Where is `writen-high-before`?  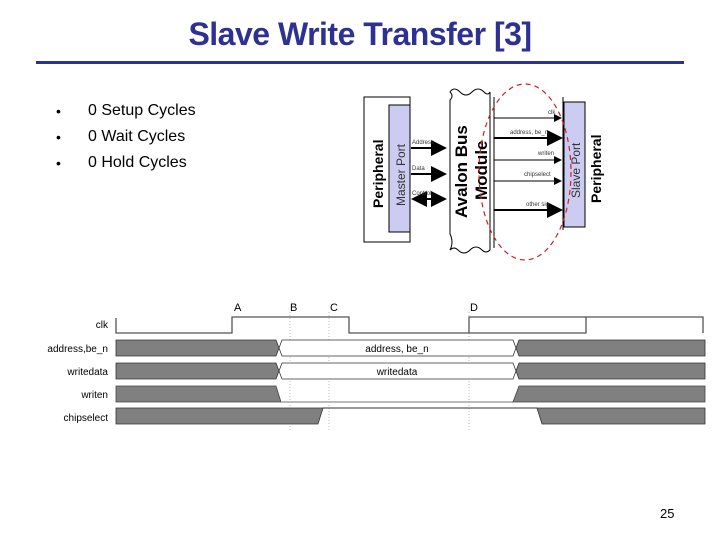 writen-high-before is located at coordinates (198, 394).